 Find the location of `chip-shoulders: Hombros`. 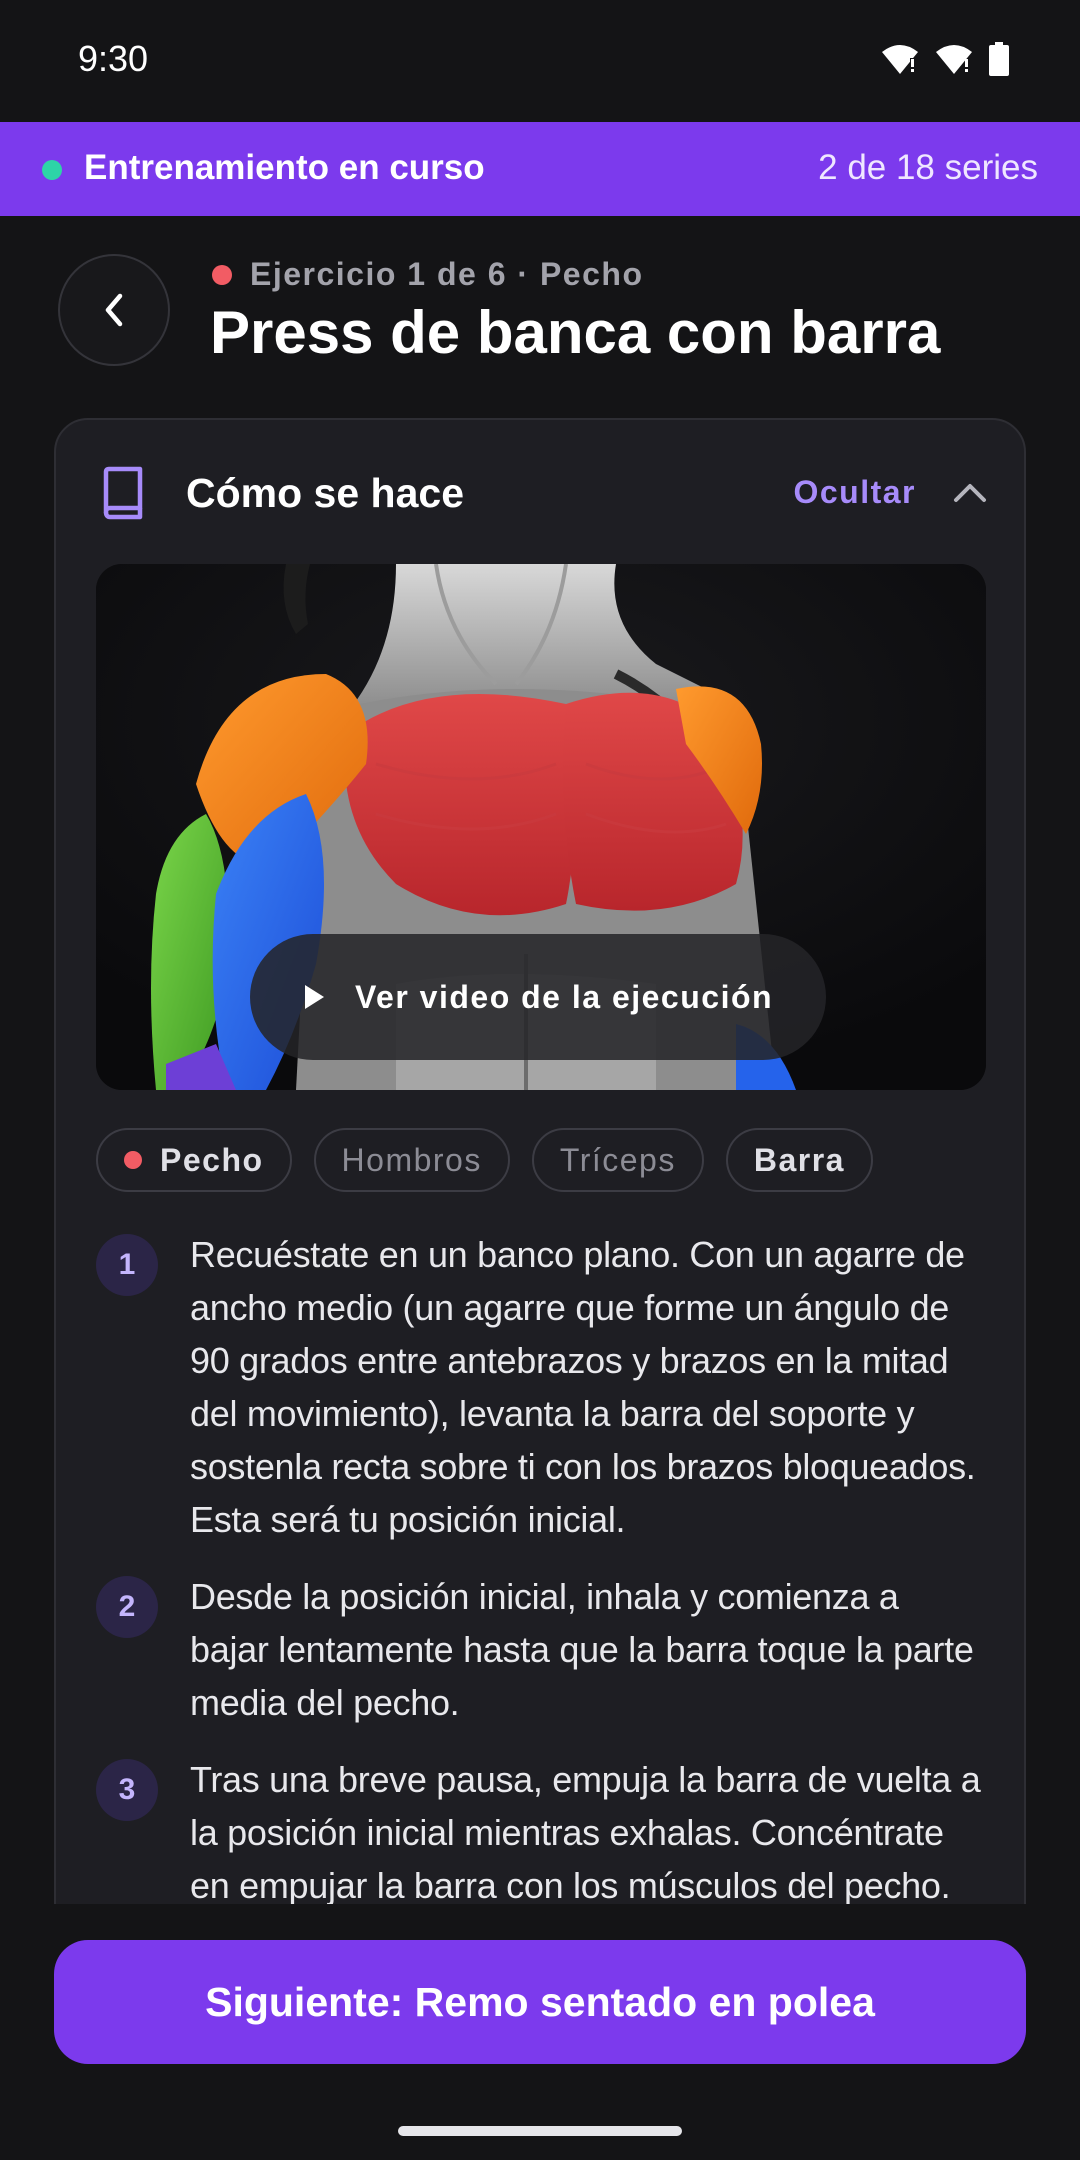

chip-shoulders: Hombros is located at coordinates (411, 1160).